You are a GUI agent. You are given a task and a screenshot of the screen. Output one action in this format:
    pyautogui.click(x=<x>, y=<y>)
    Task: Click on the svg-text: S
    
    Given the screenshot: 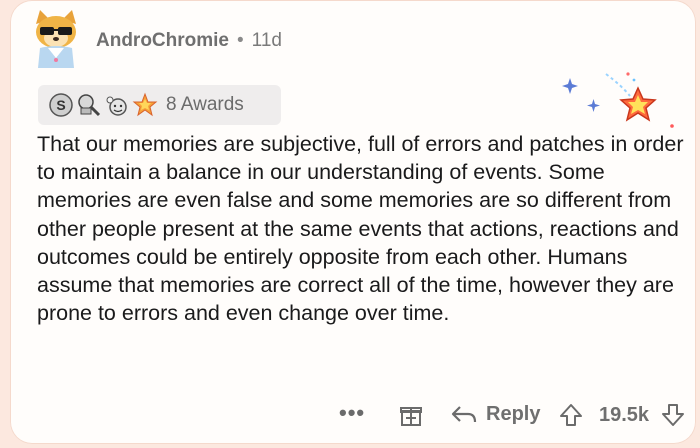 What is the action you would take?
    pyautogui.click(x=60, y=105)
    